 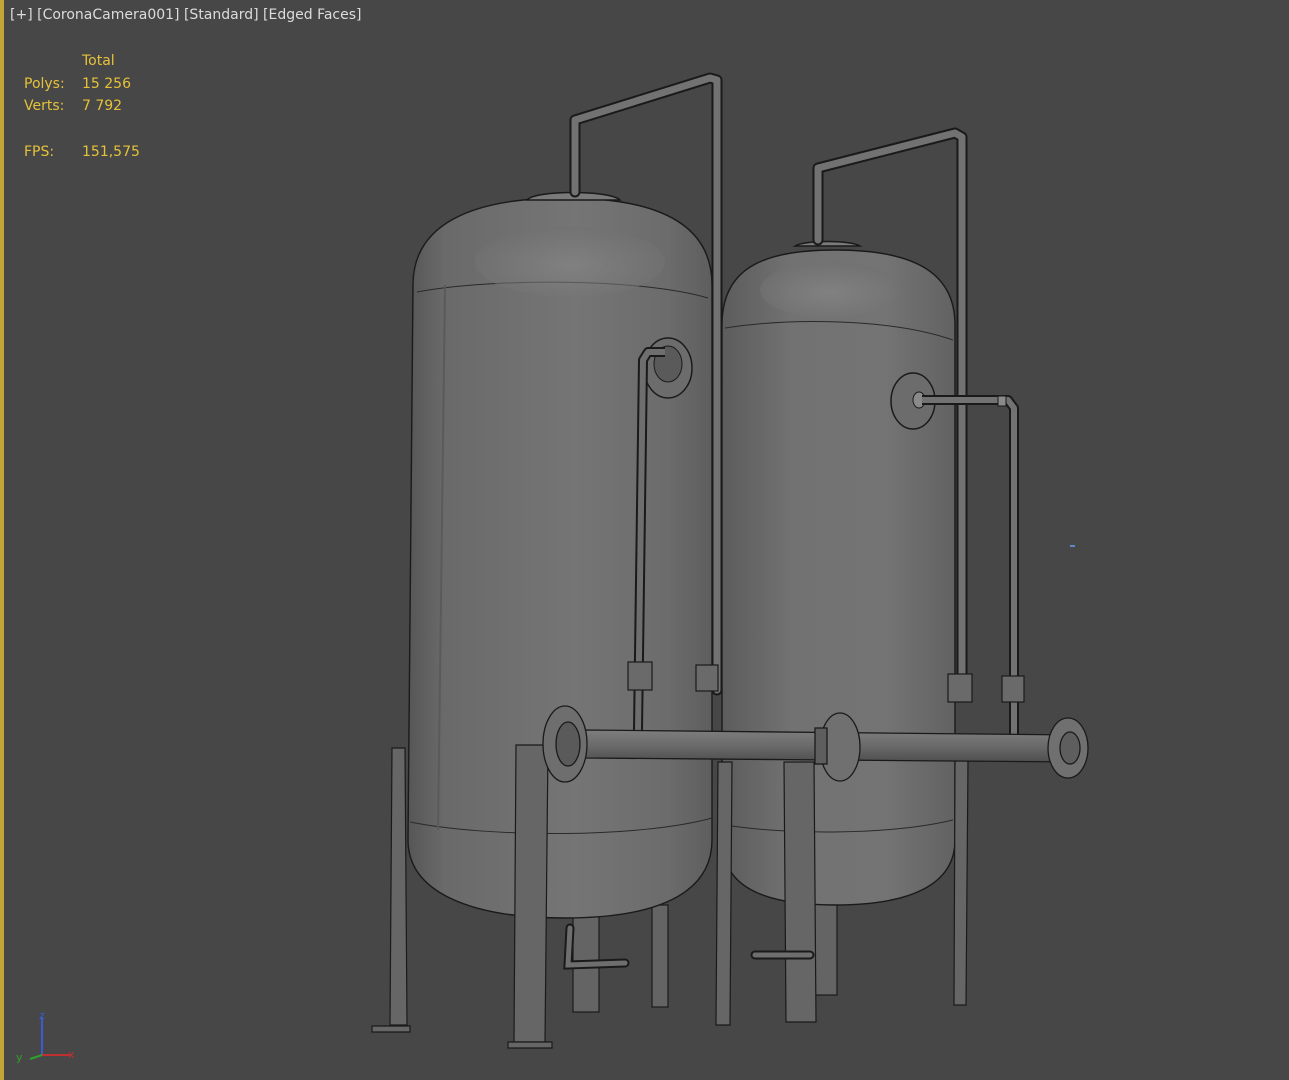 What do you see at coordinates (689, 946) in the screenshot?
I see `bottom-drains` at bounding box center [689, 946].